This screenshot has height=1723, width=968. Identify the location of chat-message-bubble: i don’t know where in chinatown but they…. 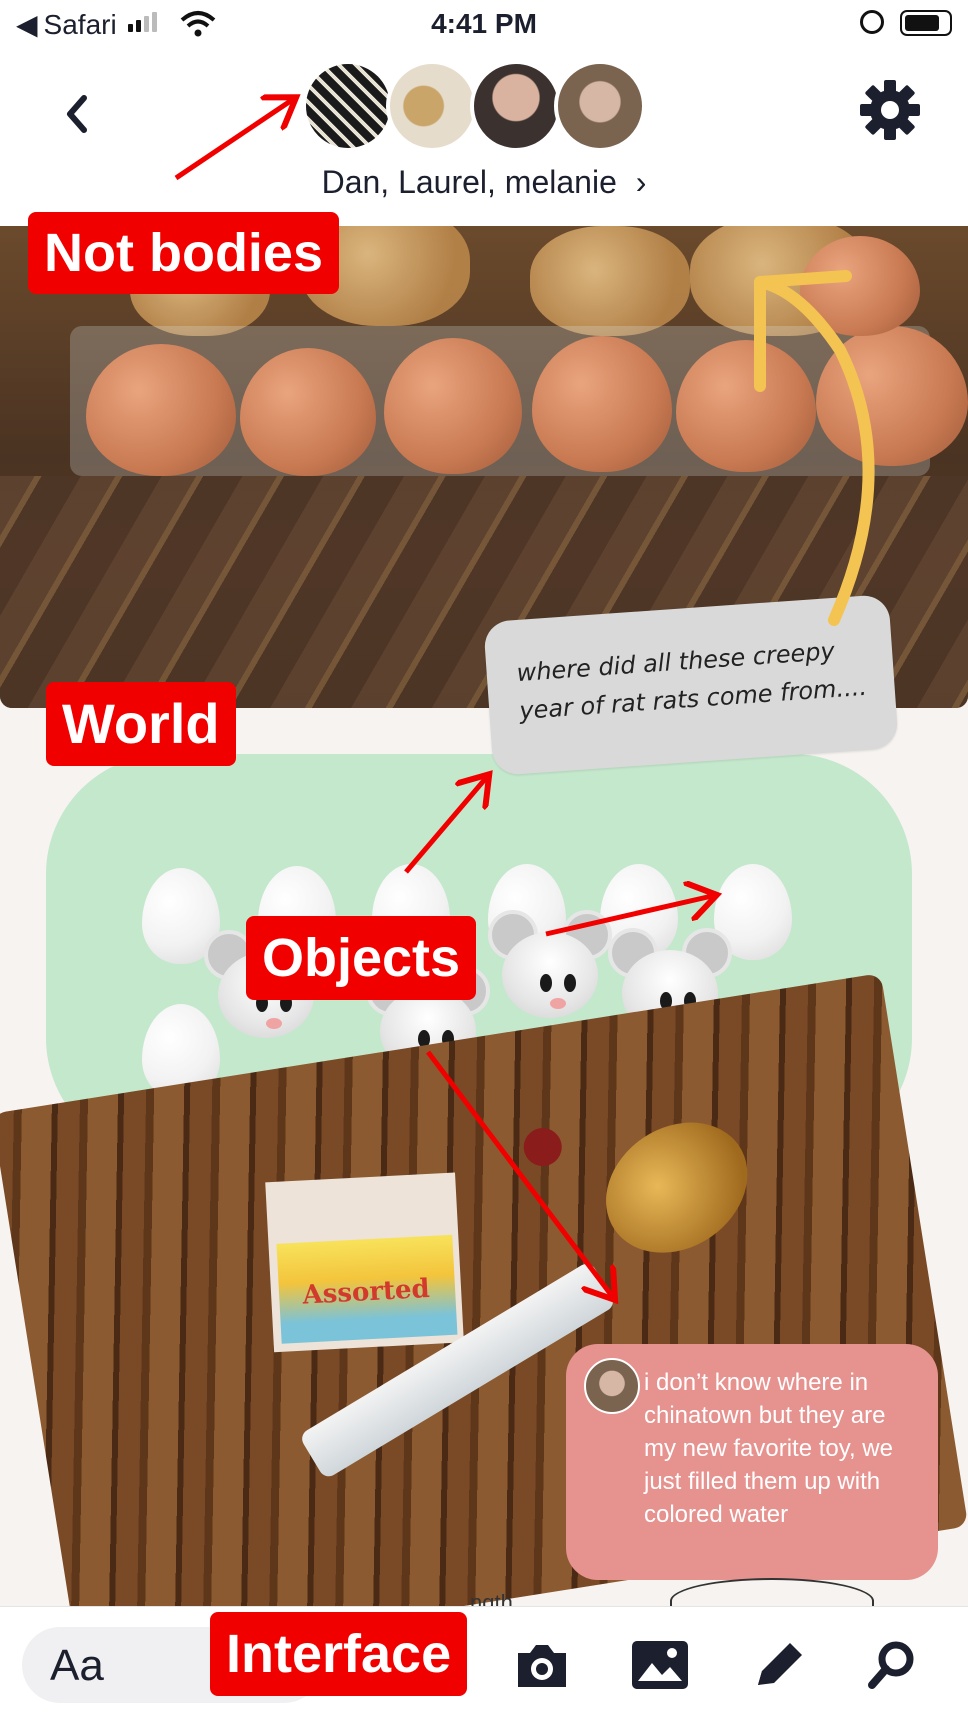
(752, 1462).